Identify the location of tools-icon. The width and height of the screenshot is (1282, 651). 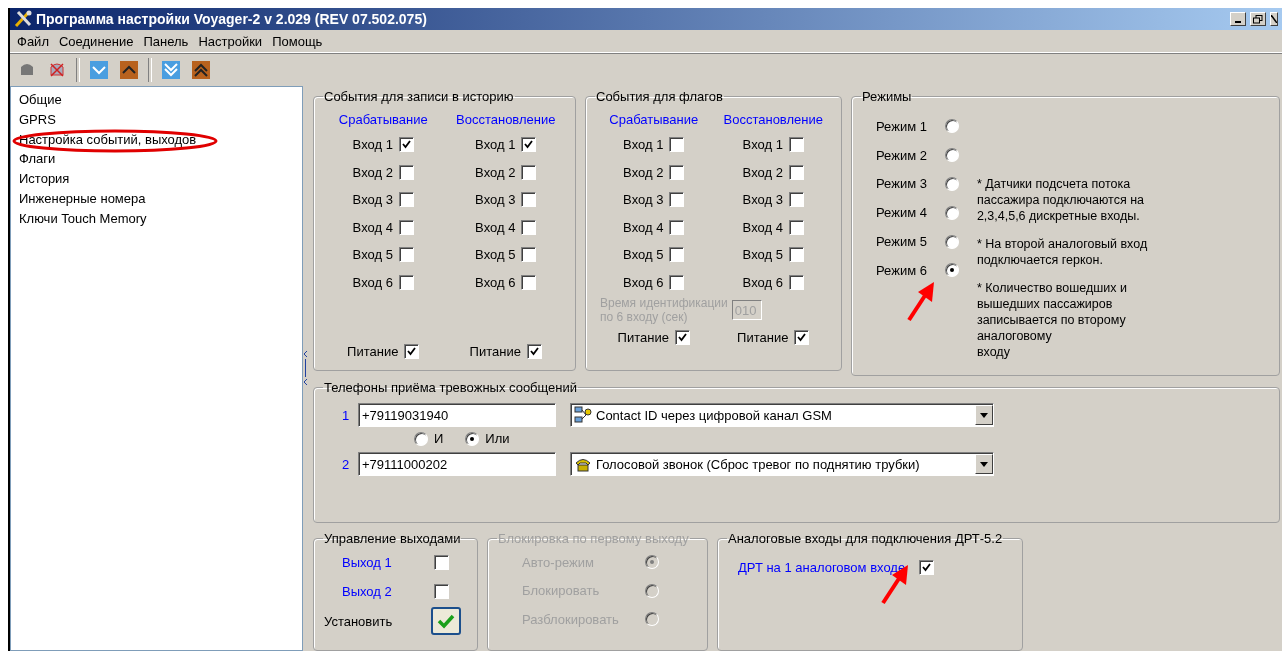
(23, 19).